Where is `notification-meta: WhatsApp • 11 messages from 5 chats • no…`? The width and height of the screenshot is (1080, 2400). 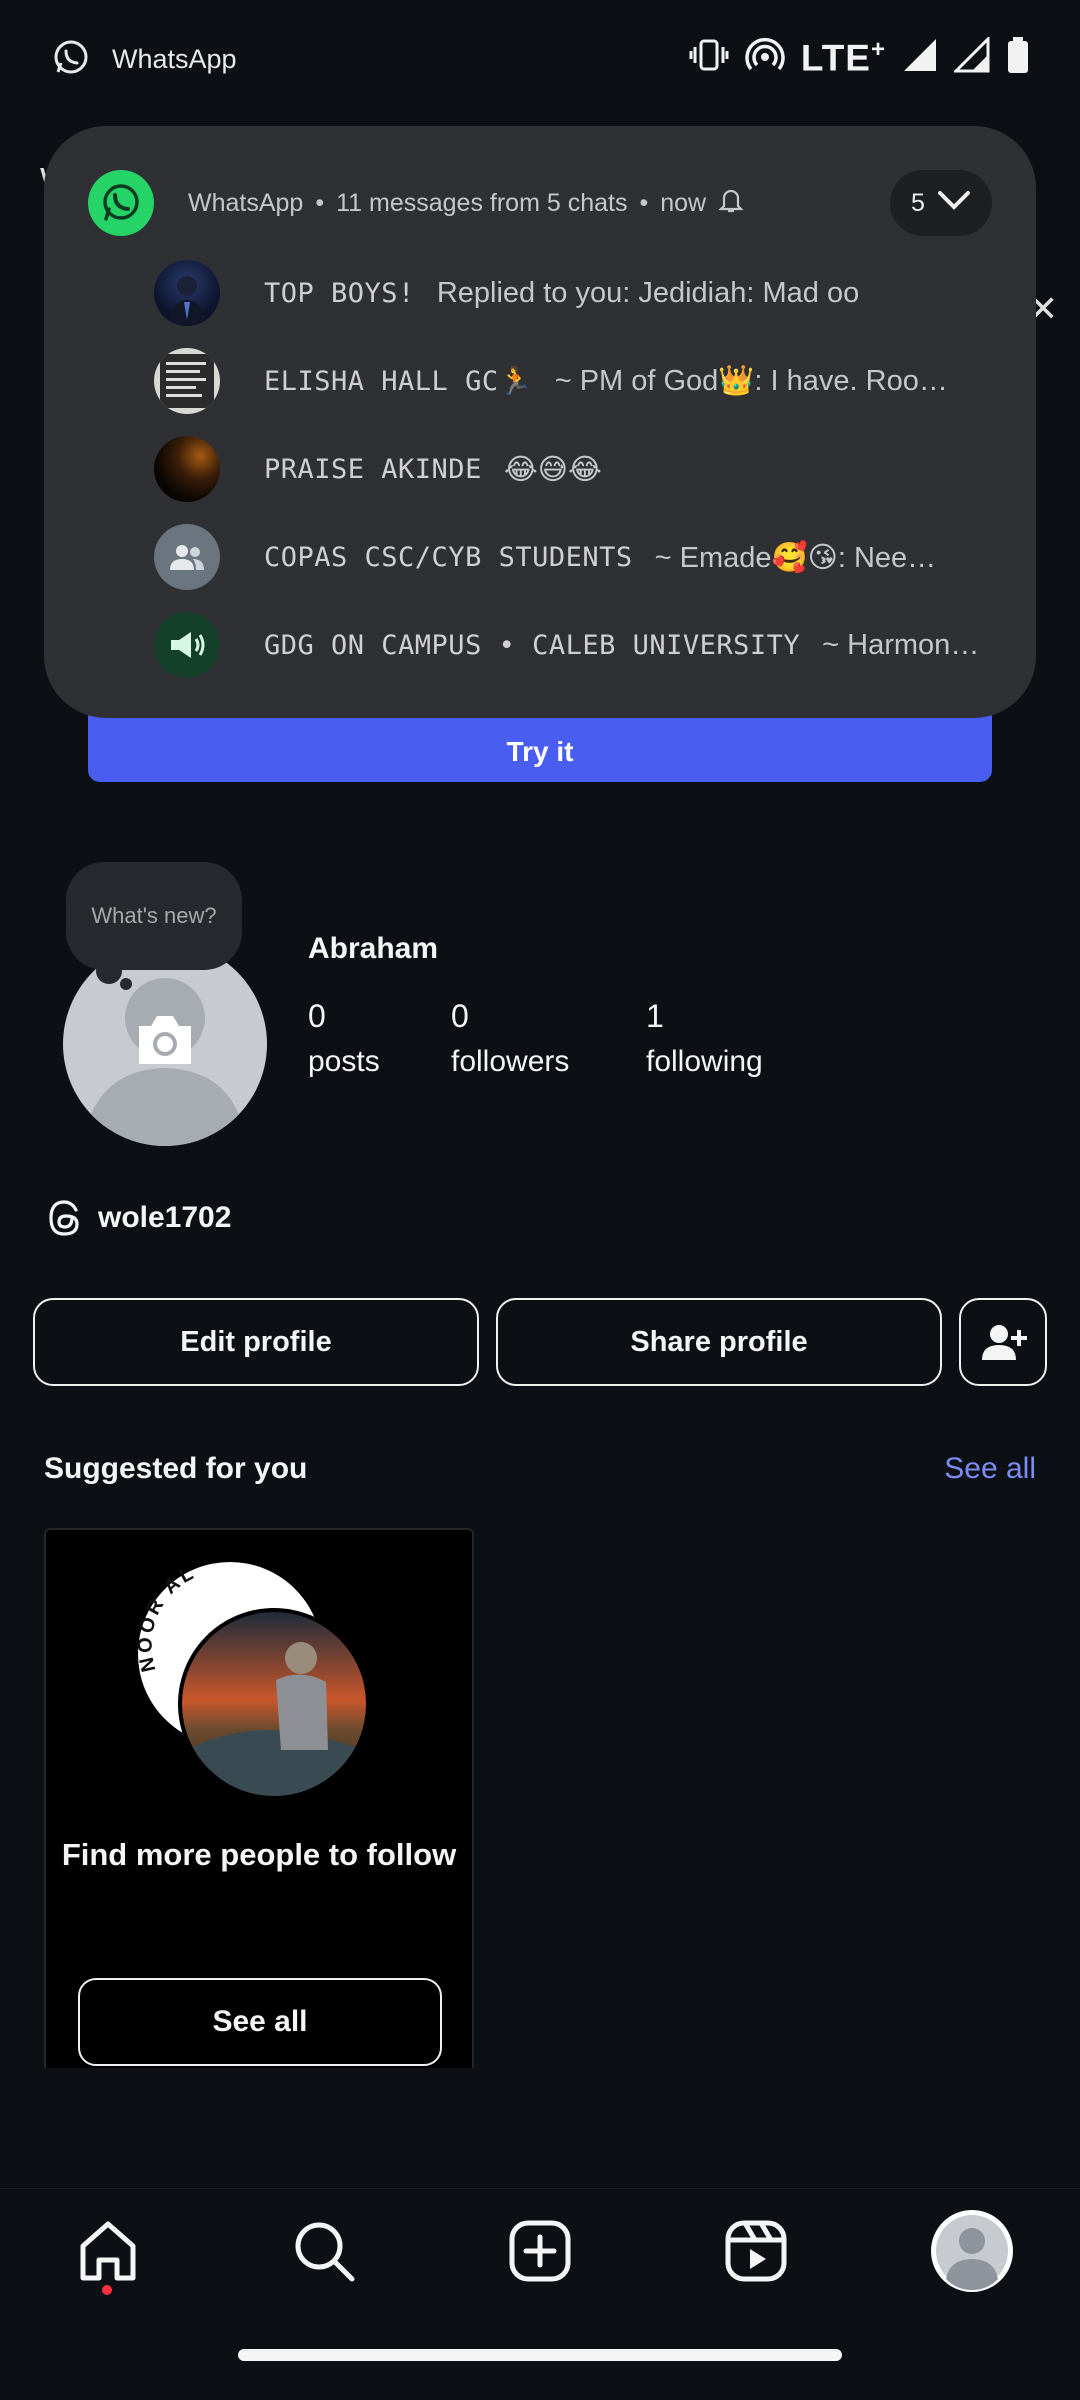 notification-meta: WhatsApp • 11 messages from 5 chats • no… is located at coordinates (466, 203).